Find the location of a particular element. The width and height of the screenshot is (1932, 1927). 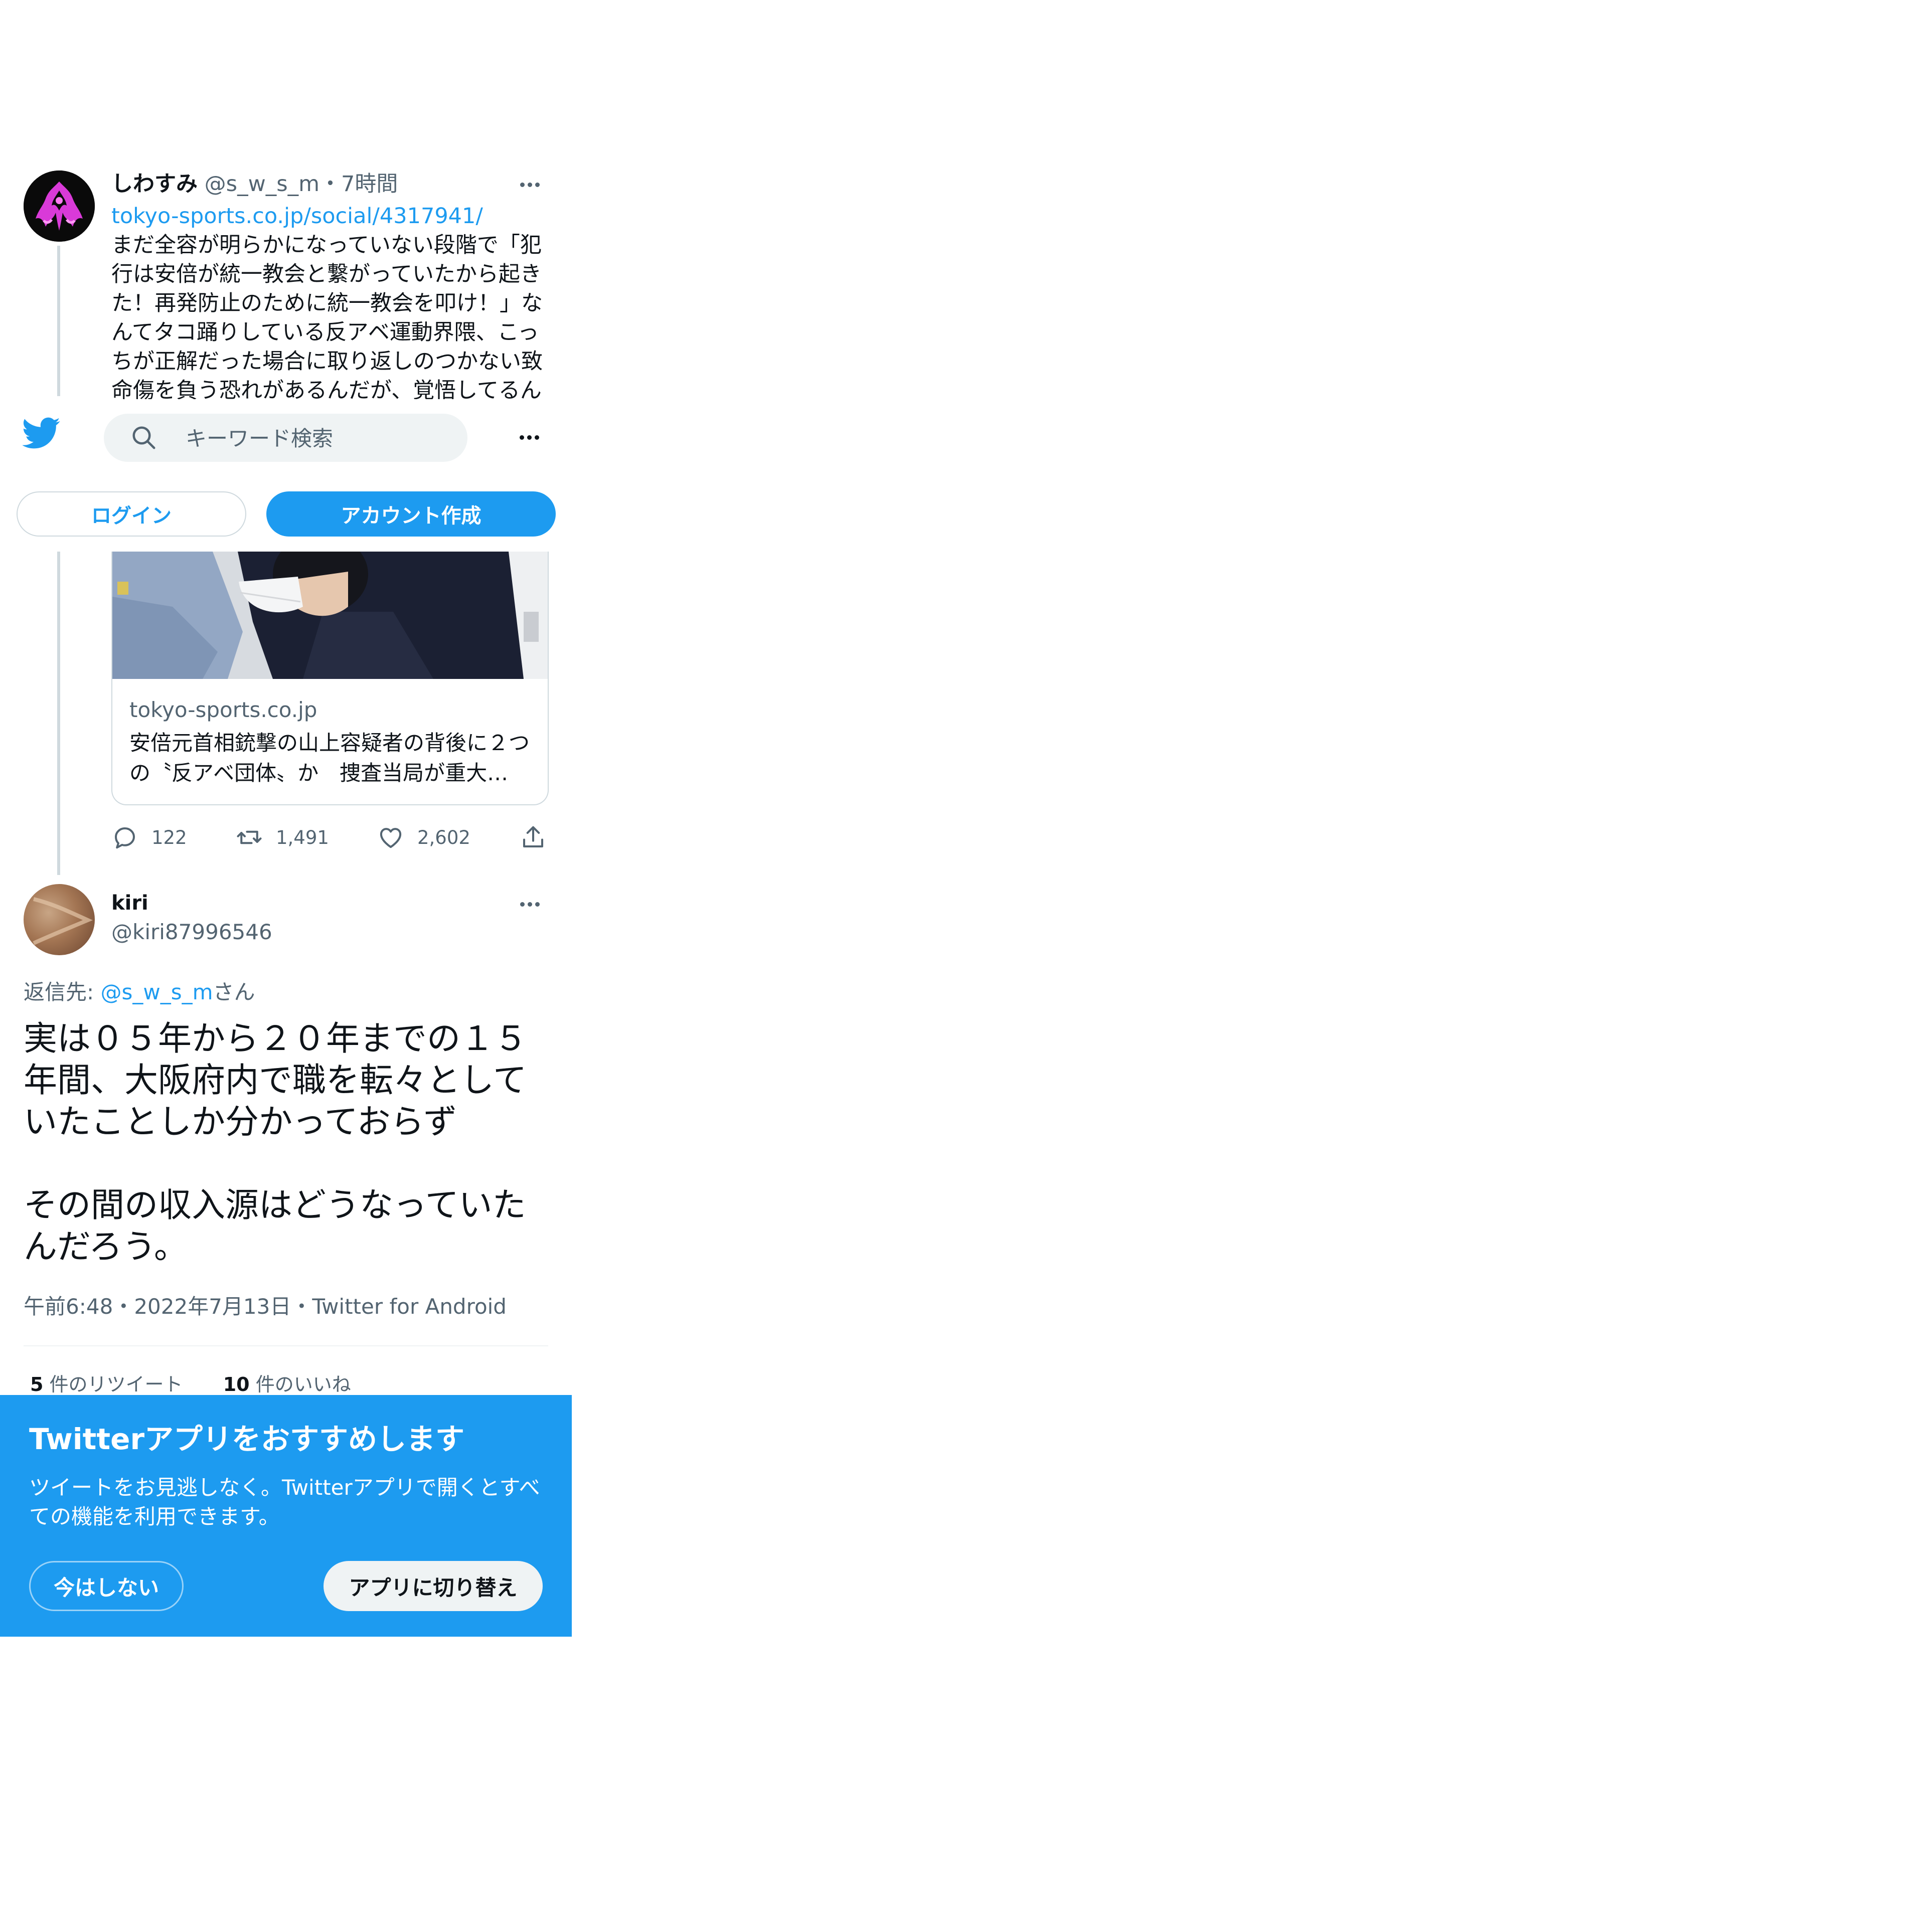

like-total-label: 件のいいね is located at coordinates (300, 1384).